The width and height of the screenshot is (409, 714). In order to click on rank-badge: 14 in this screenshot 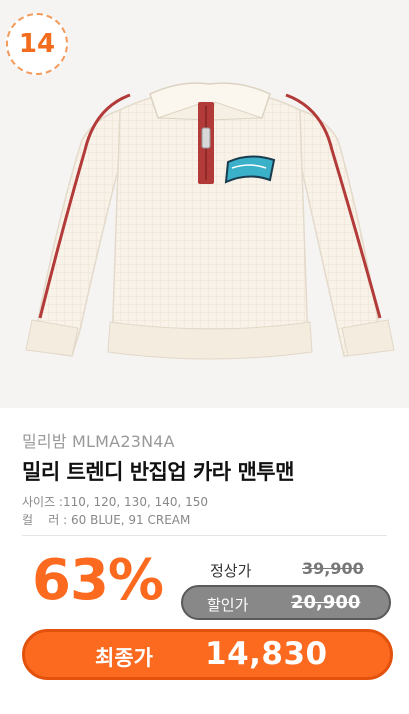, I will do `click(37, 44)`.